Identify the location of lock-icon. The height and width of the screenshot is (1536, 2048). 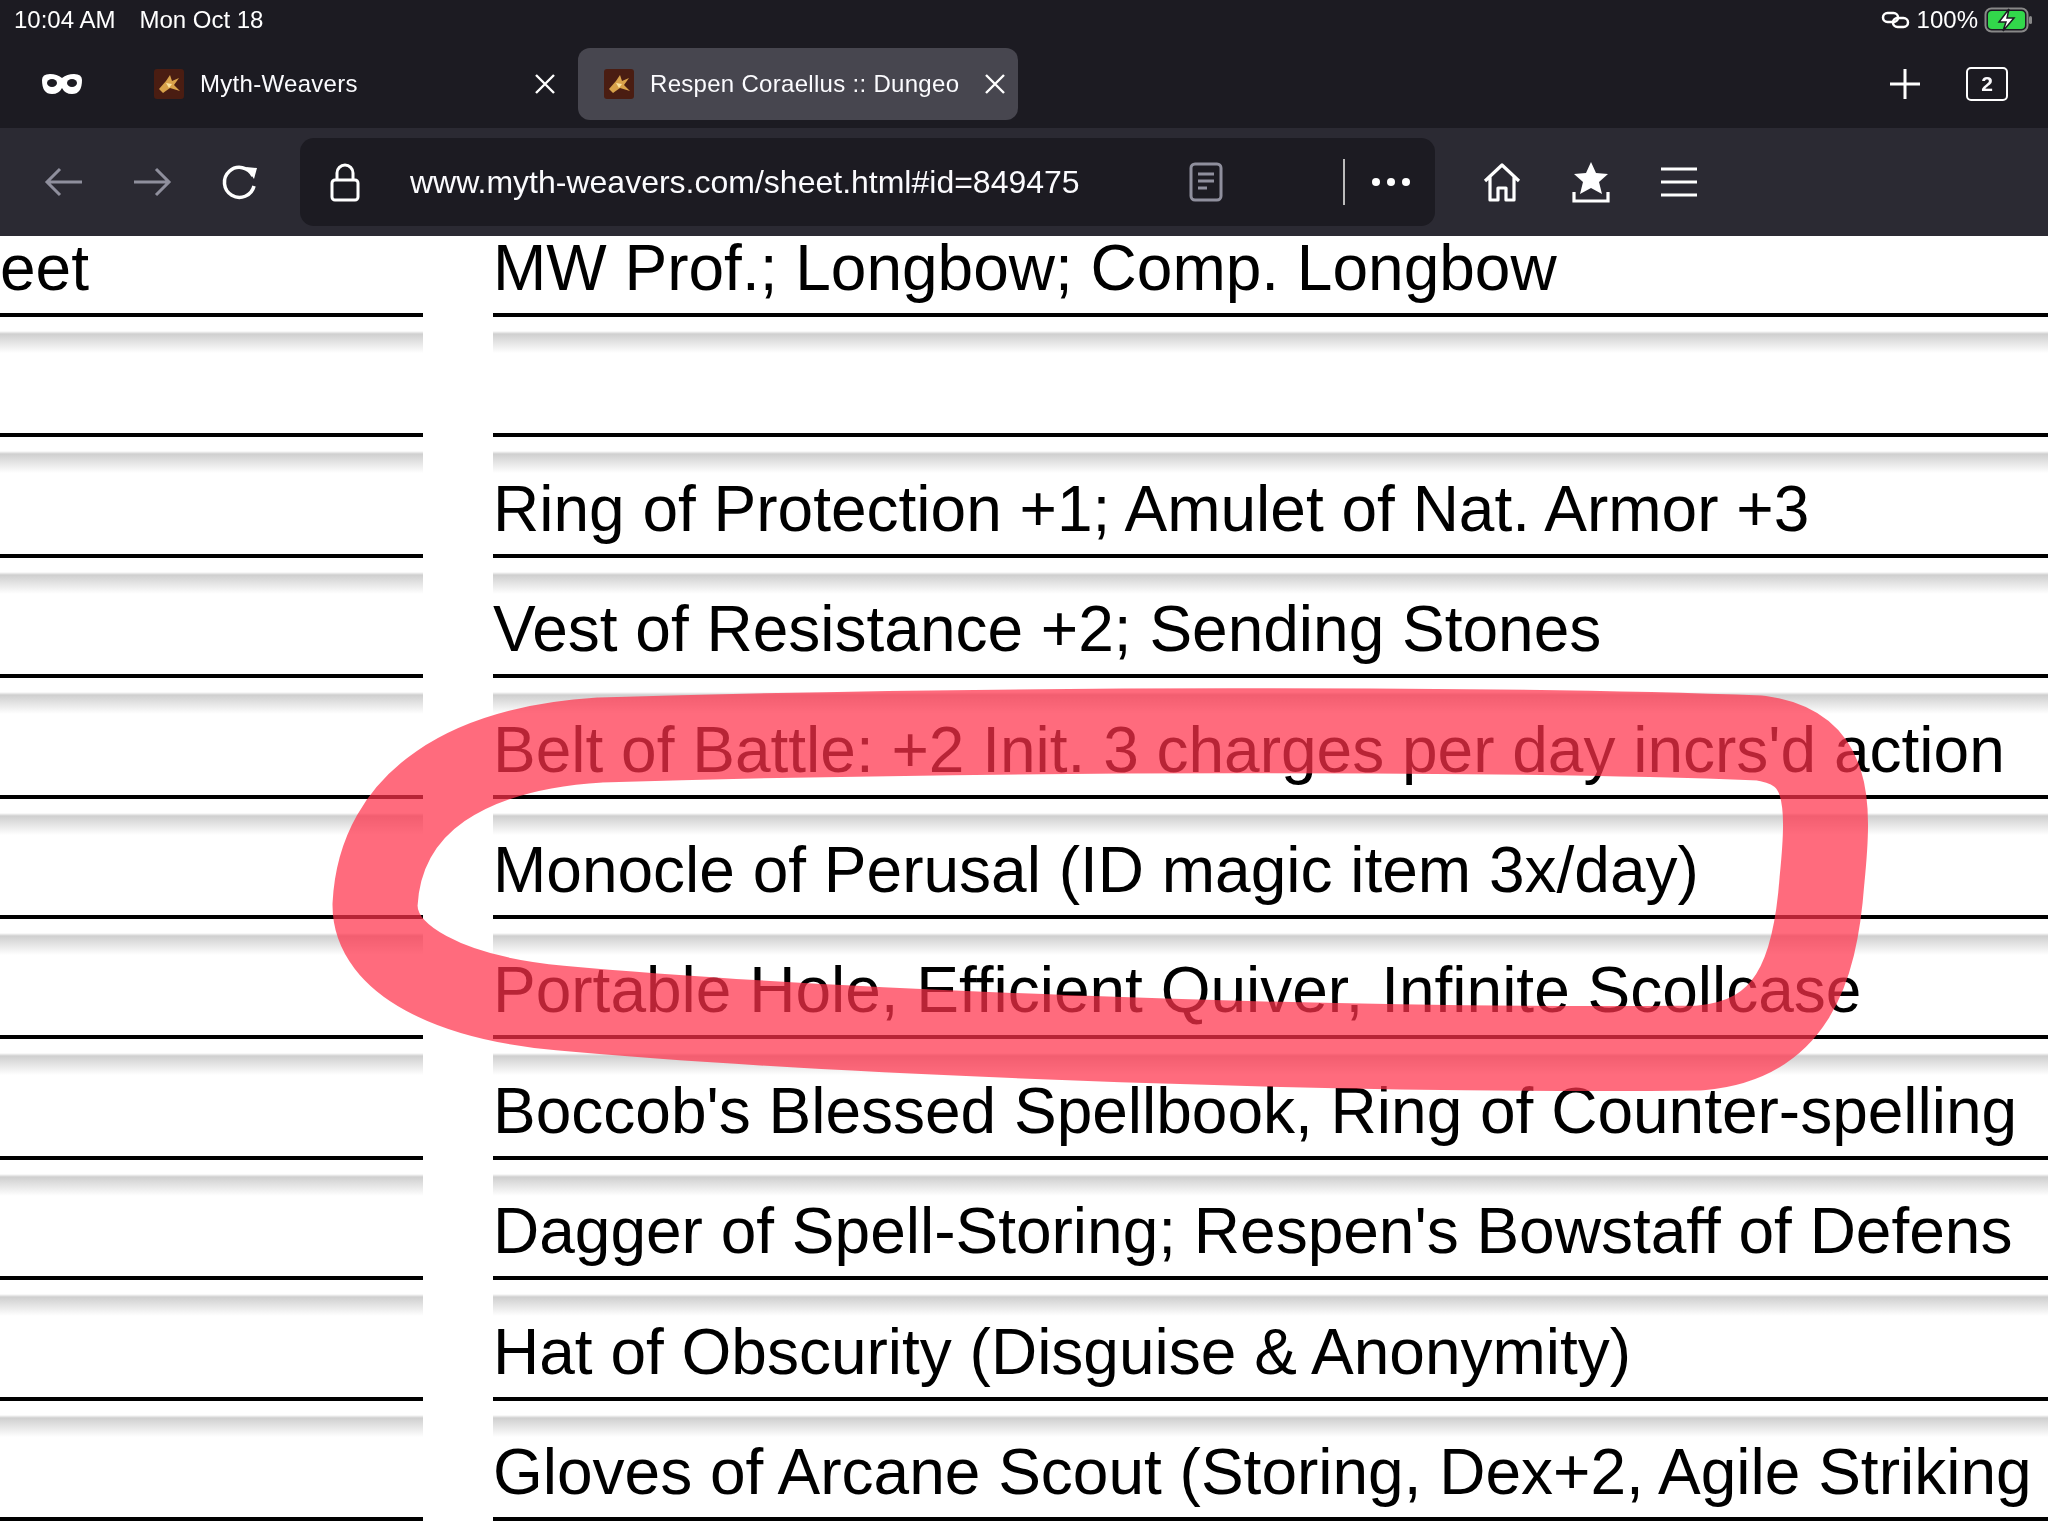
(345, 182).